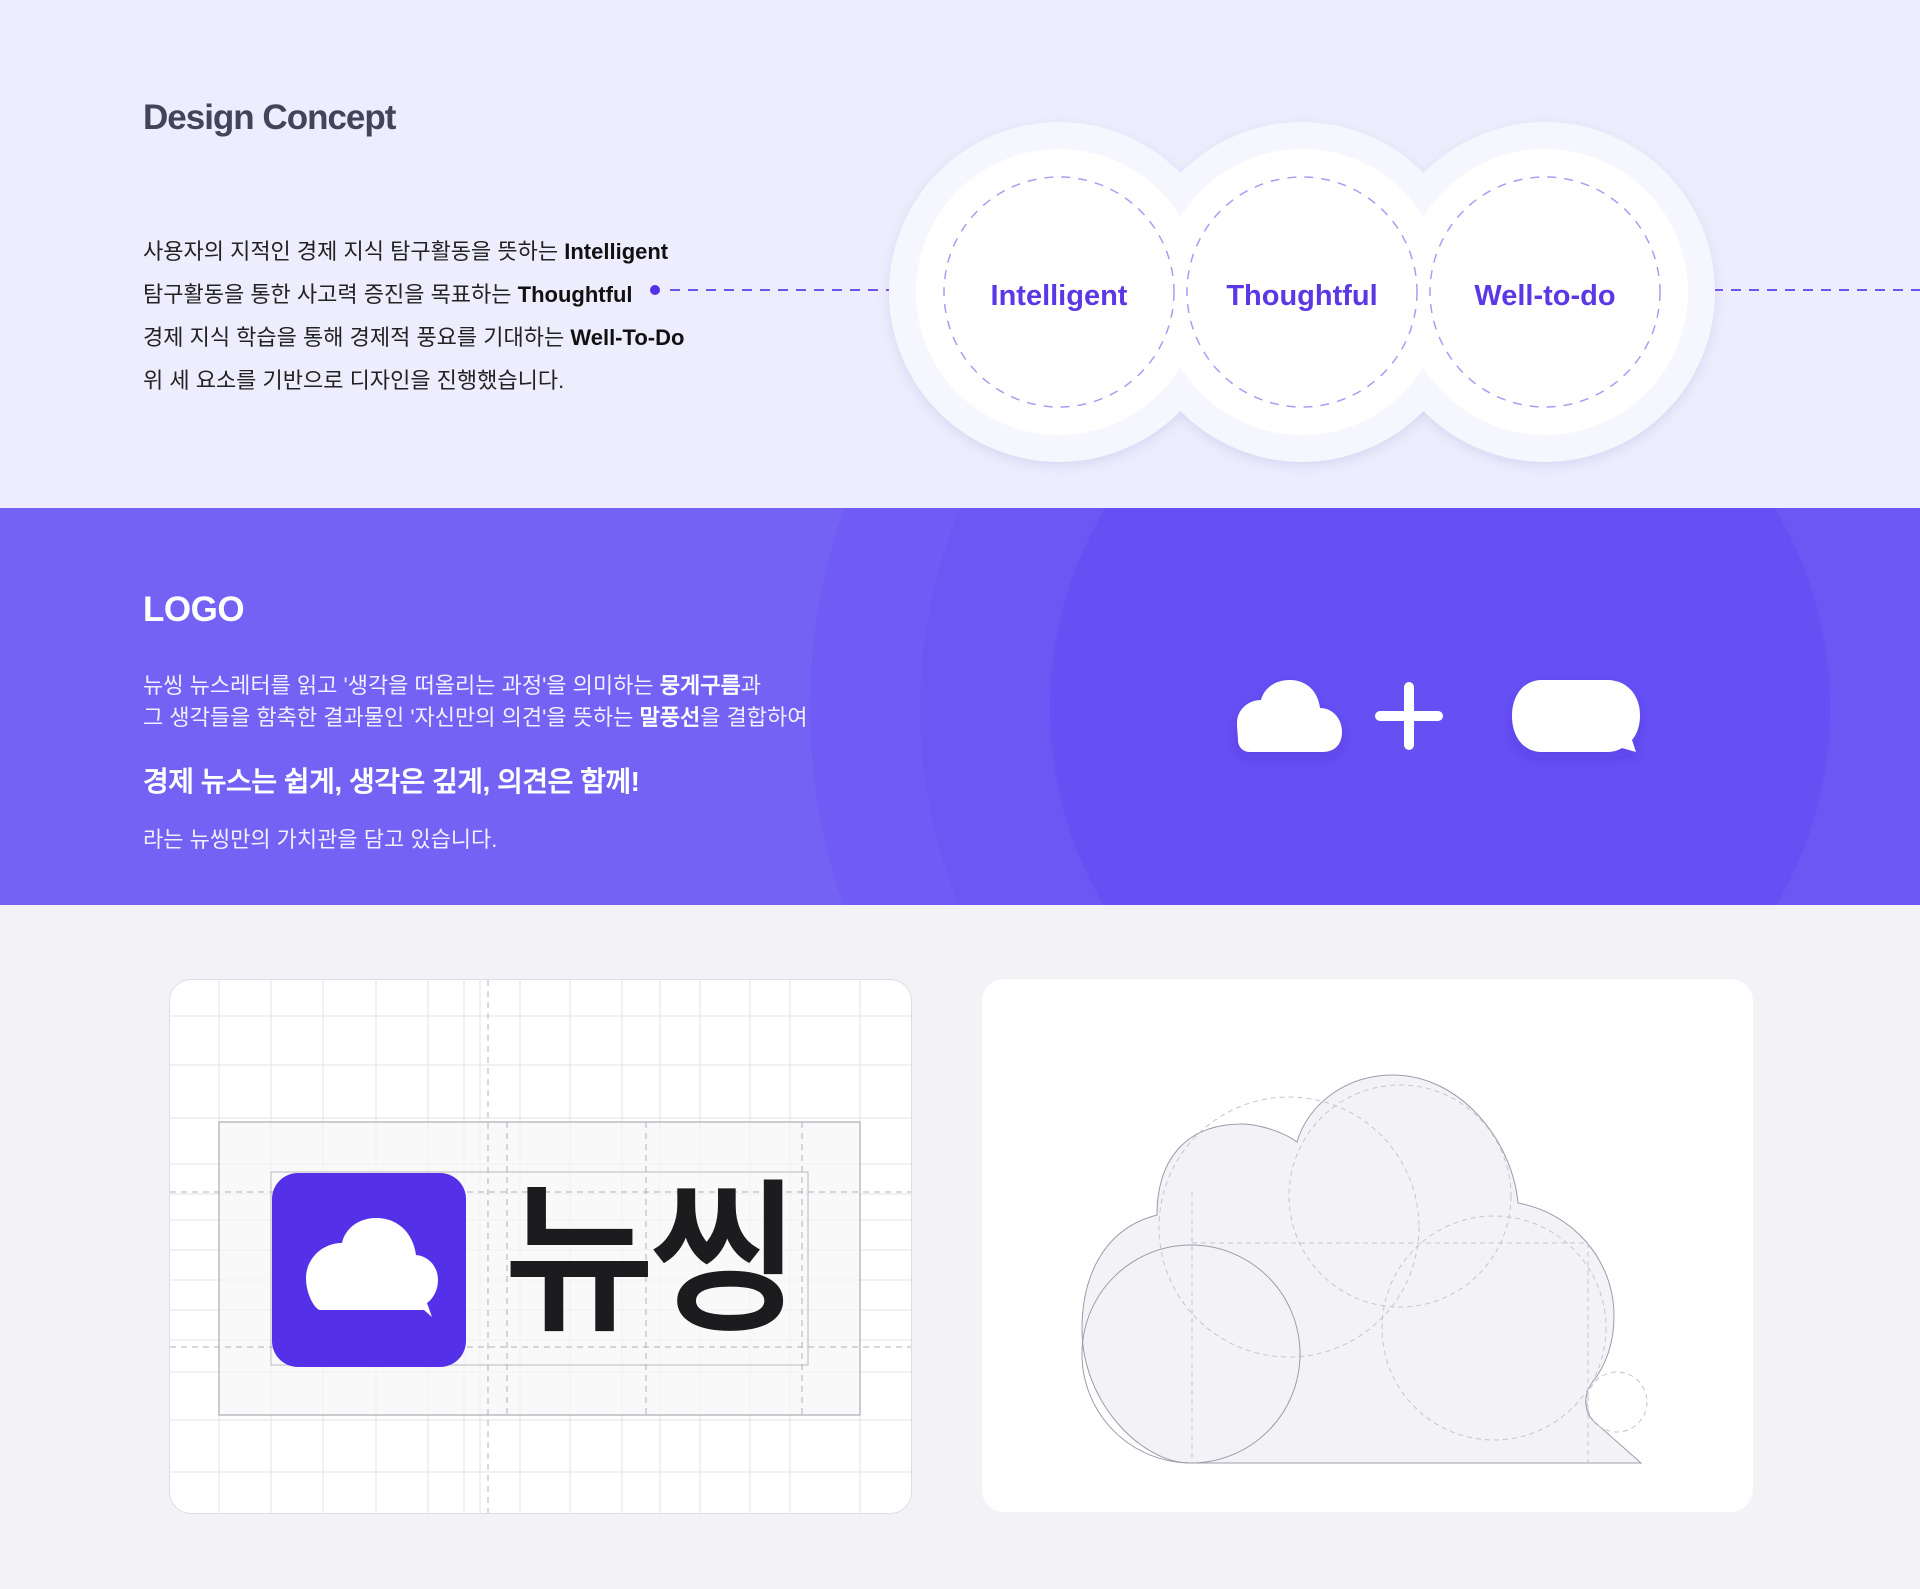 The width and height of the screenshot is (1920, 1589). What do you see at coordinates (391, 781) in the screenshot?
I see `logo-slogan: 경제 뉴스는 쉽게, 생각은 깊게, 의견은 함께!` at bounding box center [391, 781].